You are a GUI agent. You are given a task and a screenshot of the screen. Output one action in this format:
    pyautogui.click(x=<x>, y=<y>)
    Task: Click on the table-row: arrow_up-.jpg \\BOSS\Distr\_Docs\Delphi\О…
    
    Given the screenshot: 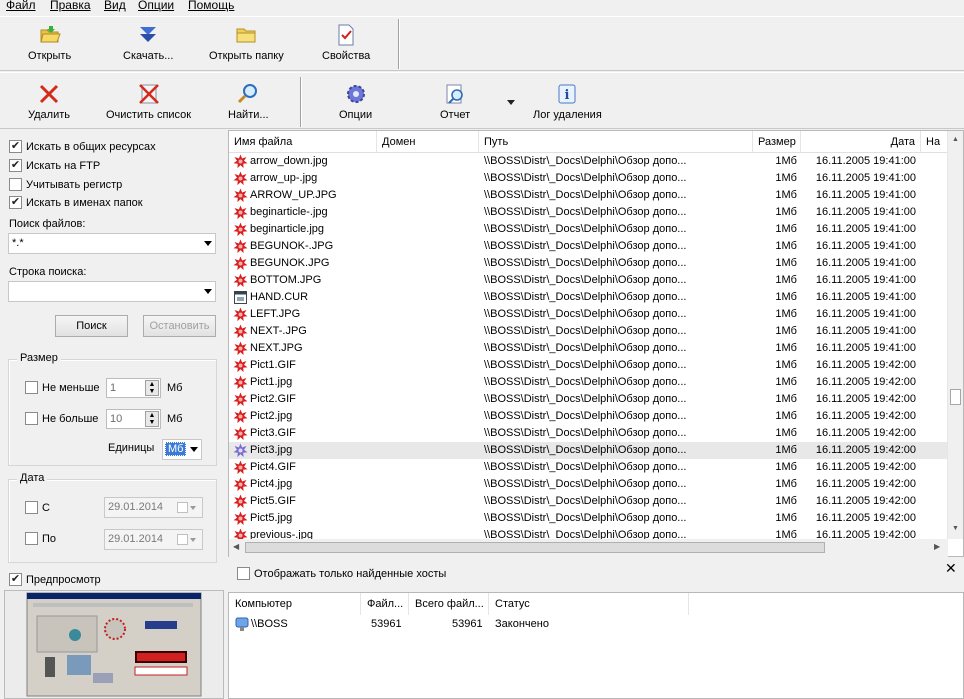 What is the action you would take?
    pyautogui.click(x=588, y=178)
    